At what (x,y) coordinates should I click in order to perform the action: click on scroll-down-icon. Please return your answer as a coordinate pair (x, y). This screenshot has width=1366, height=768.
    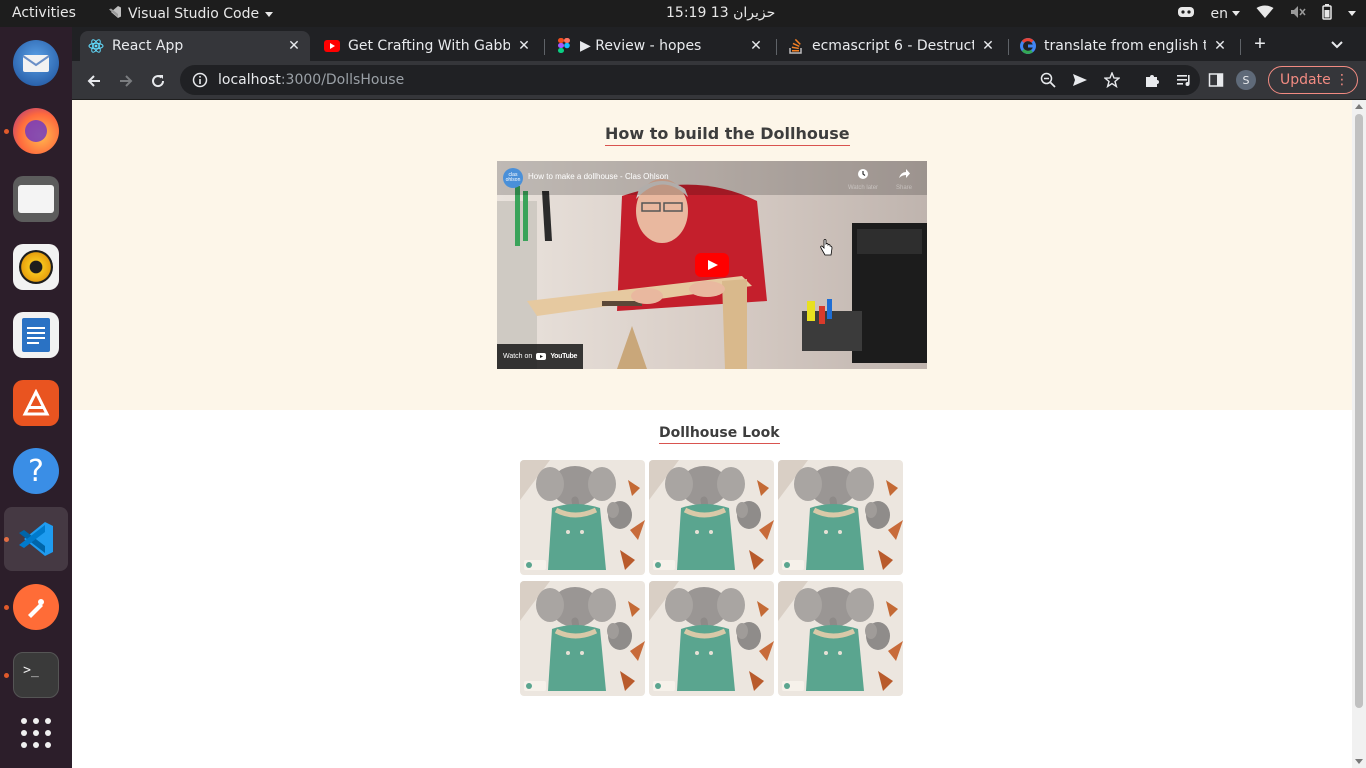
    Looking at the image, I should click on (1359, 761).